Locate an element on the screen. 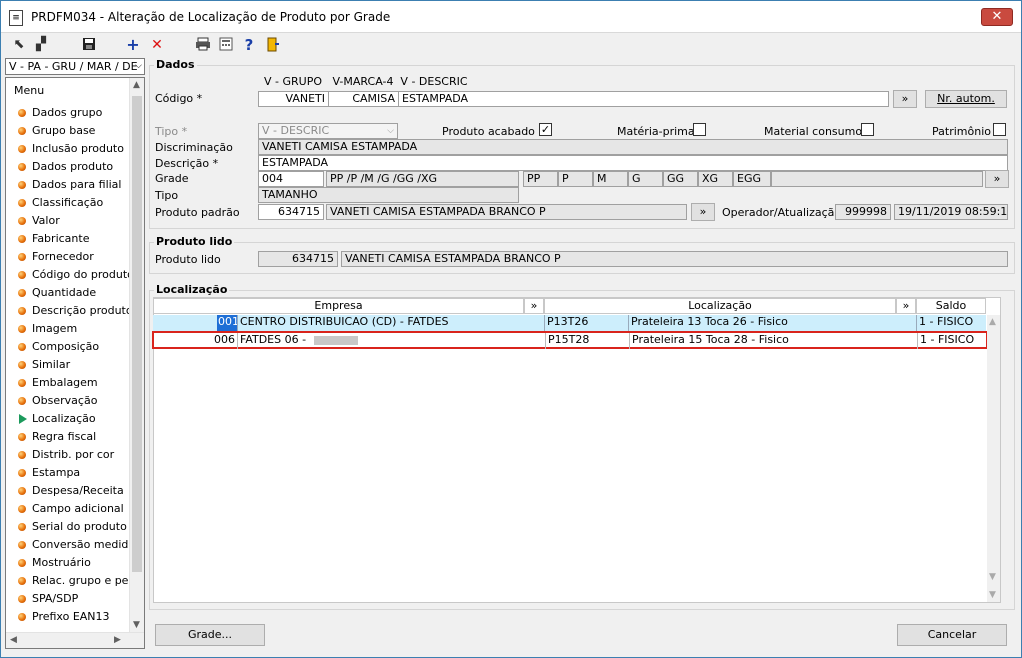  menu-item-label: Relac. grupo e pess is located at coordinates (81, 580).